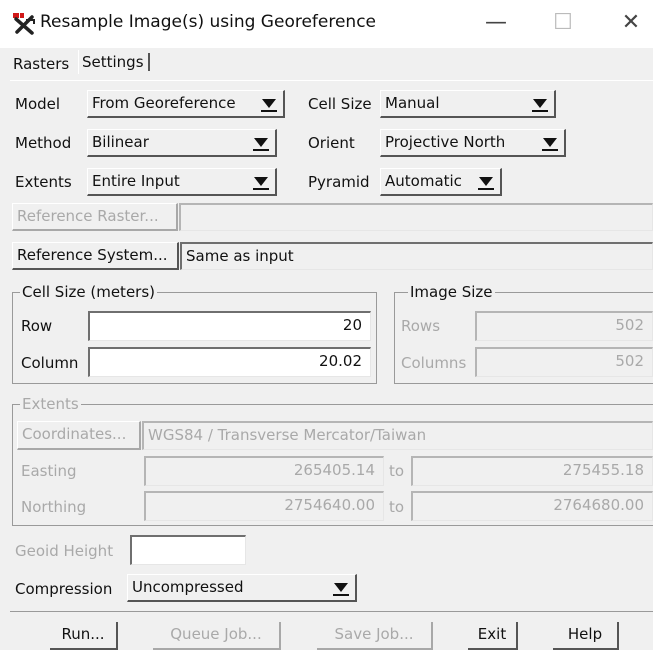 The image size is (653, 650). What do you see at coordinates (37, 326) in the screenshot?
I see `row-label: Row` at bounding box center [37, 326].